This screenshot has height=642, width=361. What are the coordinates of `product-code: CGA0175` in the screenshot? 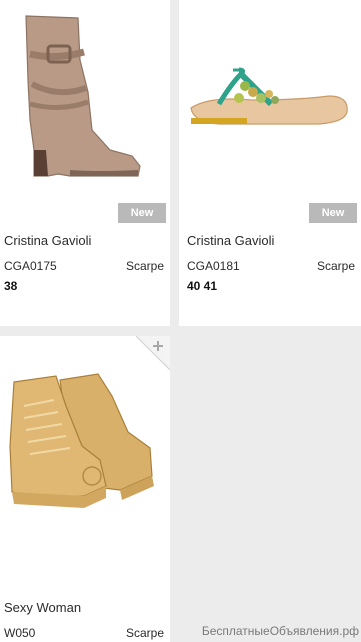 It's located at (30, 266).